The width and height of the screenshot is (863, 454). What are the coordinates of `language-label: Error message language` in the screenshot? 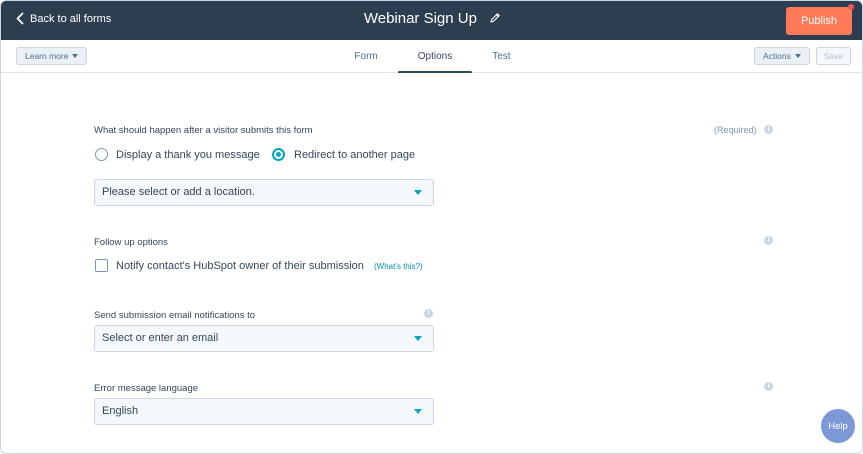 It's located at (146, 388).